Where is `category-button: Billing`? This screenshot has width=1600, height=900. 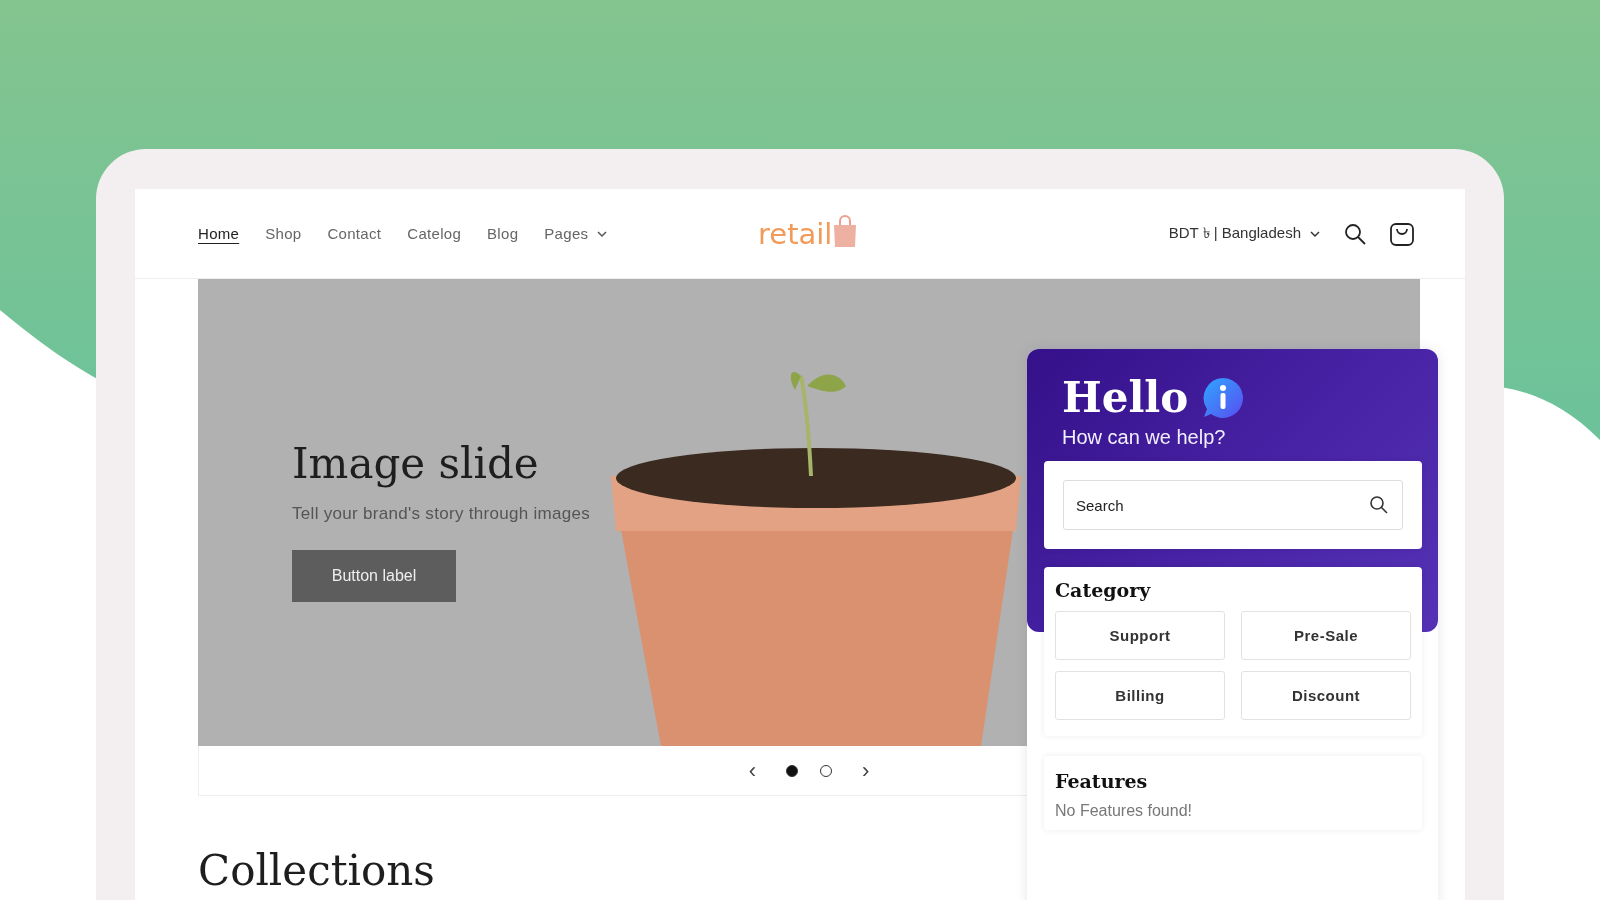 category-button: Billing is located at coordinates (1140, 695).